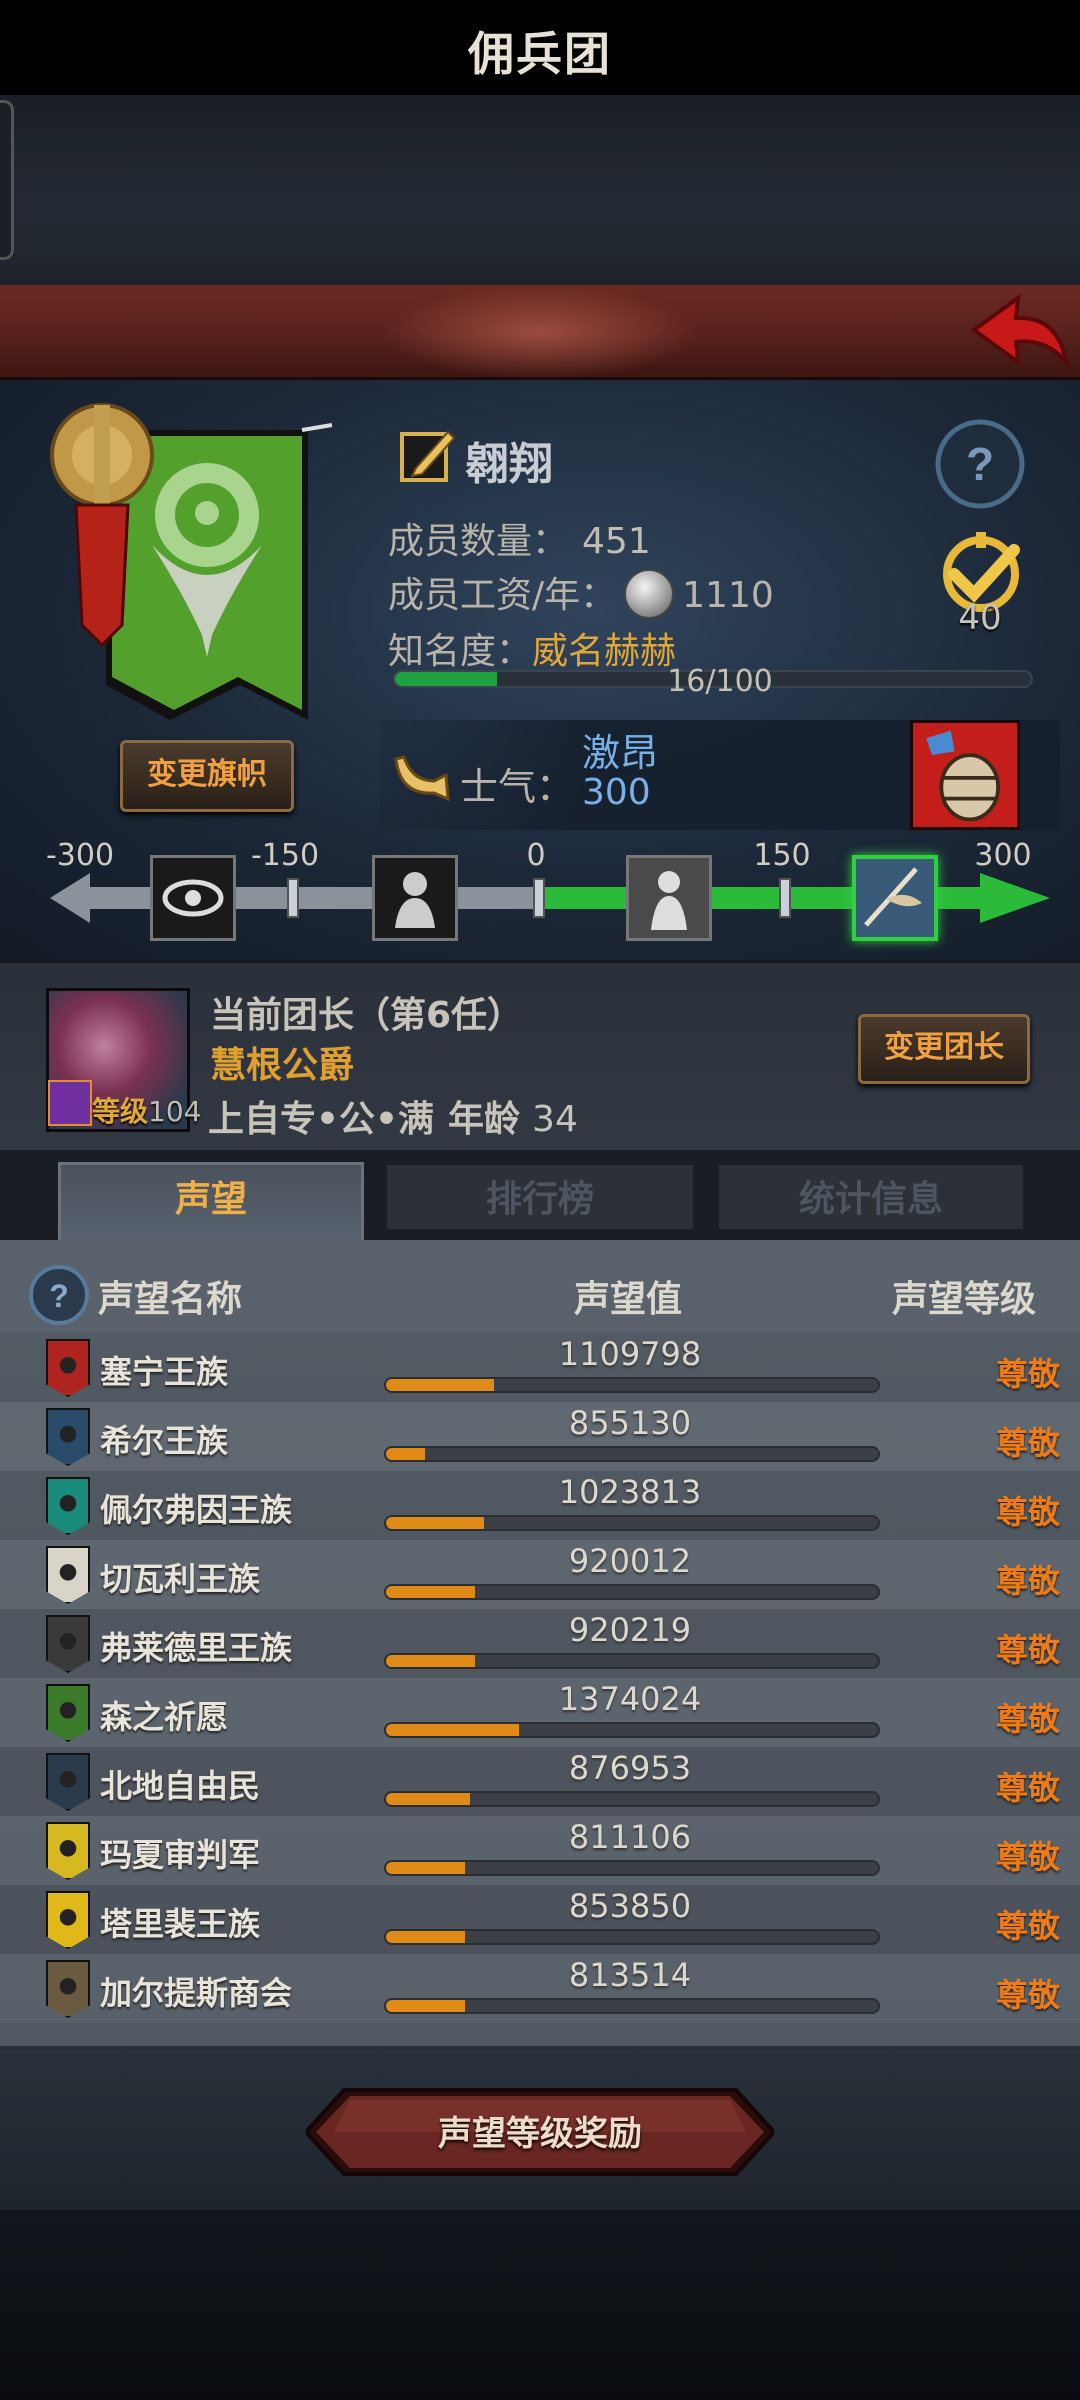 The height and width of the screenshot is (2400, 1080). Describe the element at coordinates (540, 1988) in the screenshot. I see `list-item: 加尔提斯商会 813514 尊敬` at that location.